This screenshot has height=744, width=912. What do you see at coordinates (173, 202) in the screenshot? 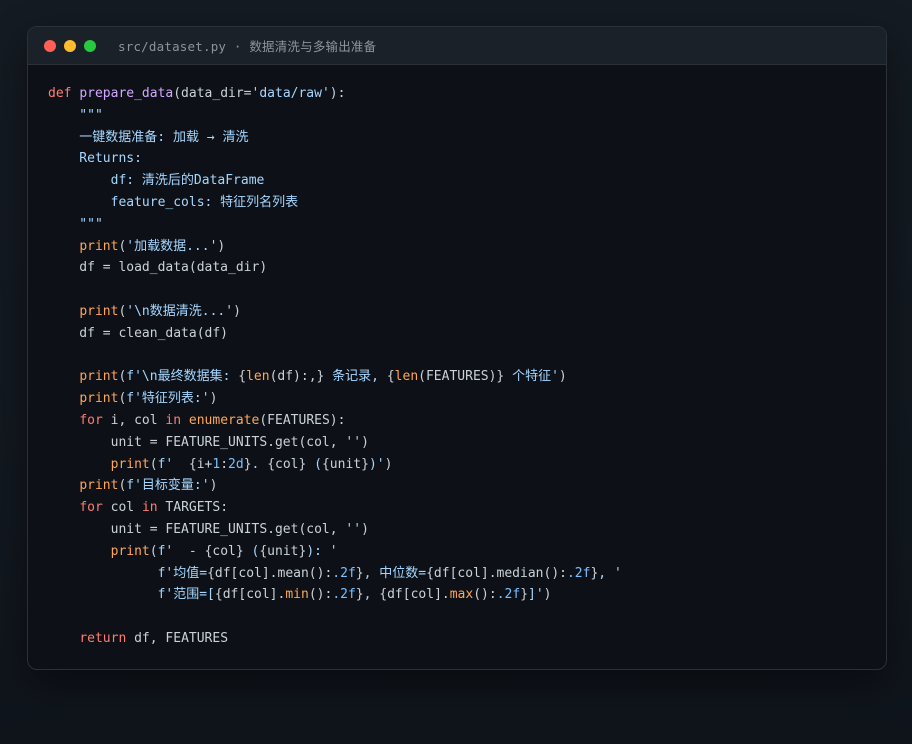
I see `code-token: feature_cols: 特征列名列表` at bounding box center [173, 202].